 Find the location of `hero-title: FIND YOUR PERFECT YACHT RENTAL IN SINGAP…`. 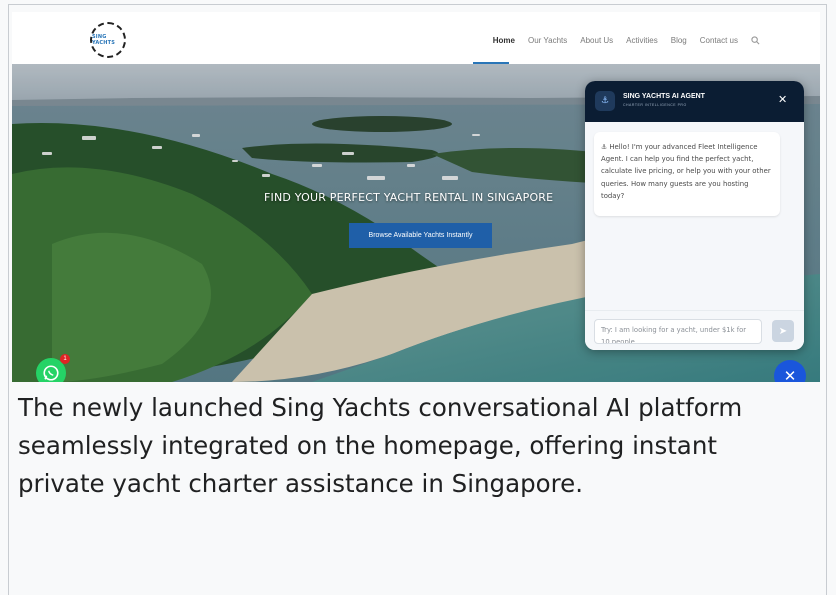

hero-title: FIND YOUR PERFECT YACHT RENTAL IN SINGAP… is located at coordinates (409, 197).